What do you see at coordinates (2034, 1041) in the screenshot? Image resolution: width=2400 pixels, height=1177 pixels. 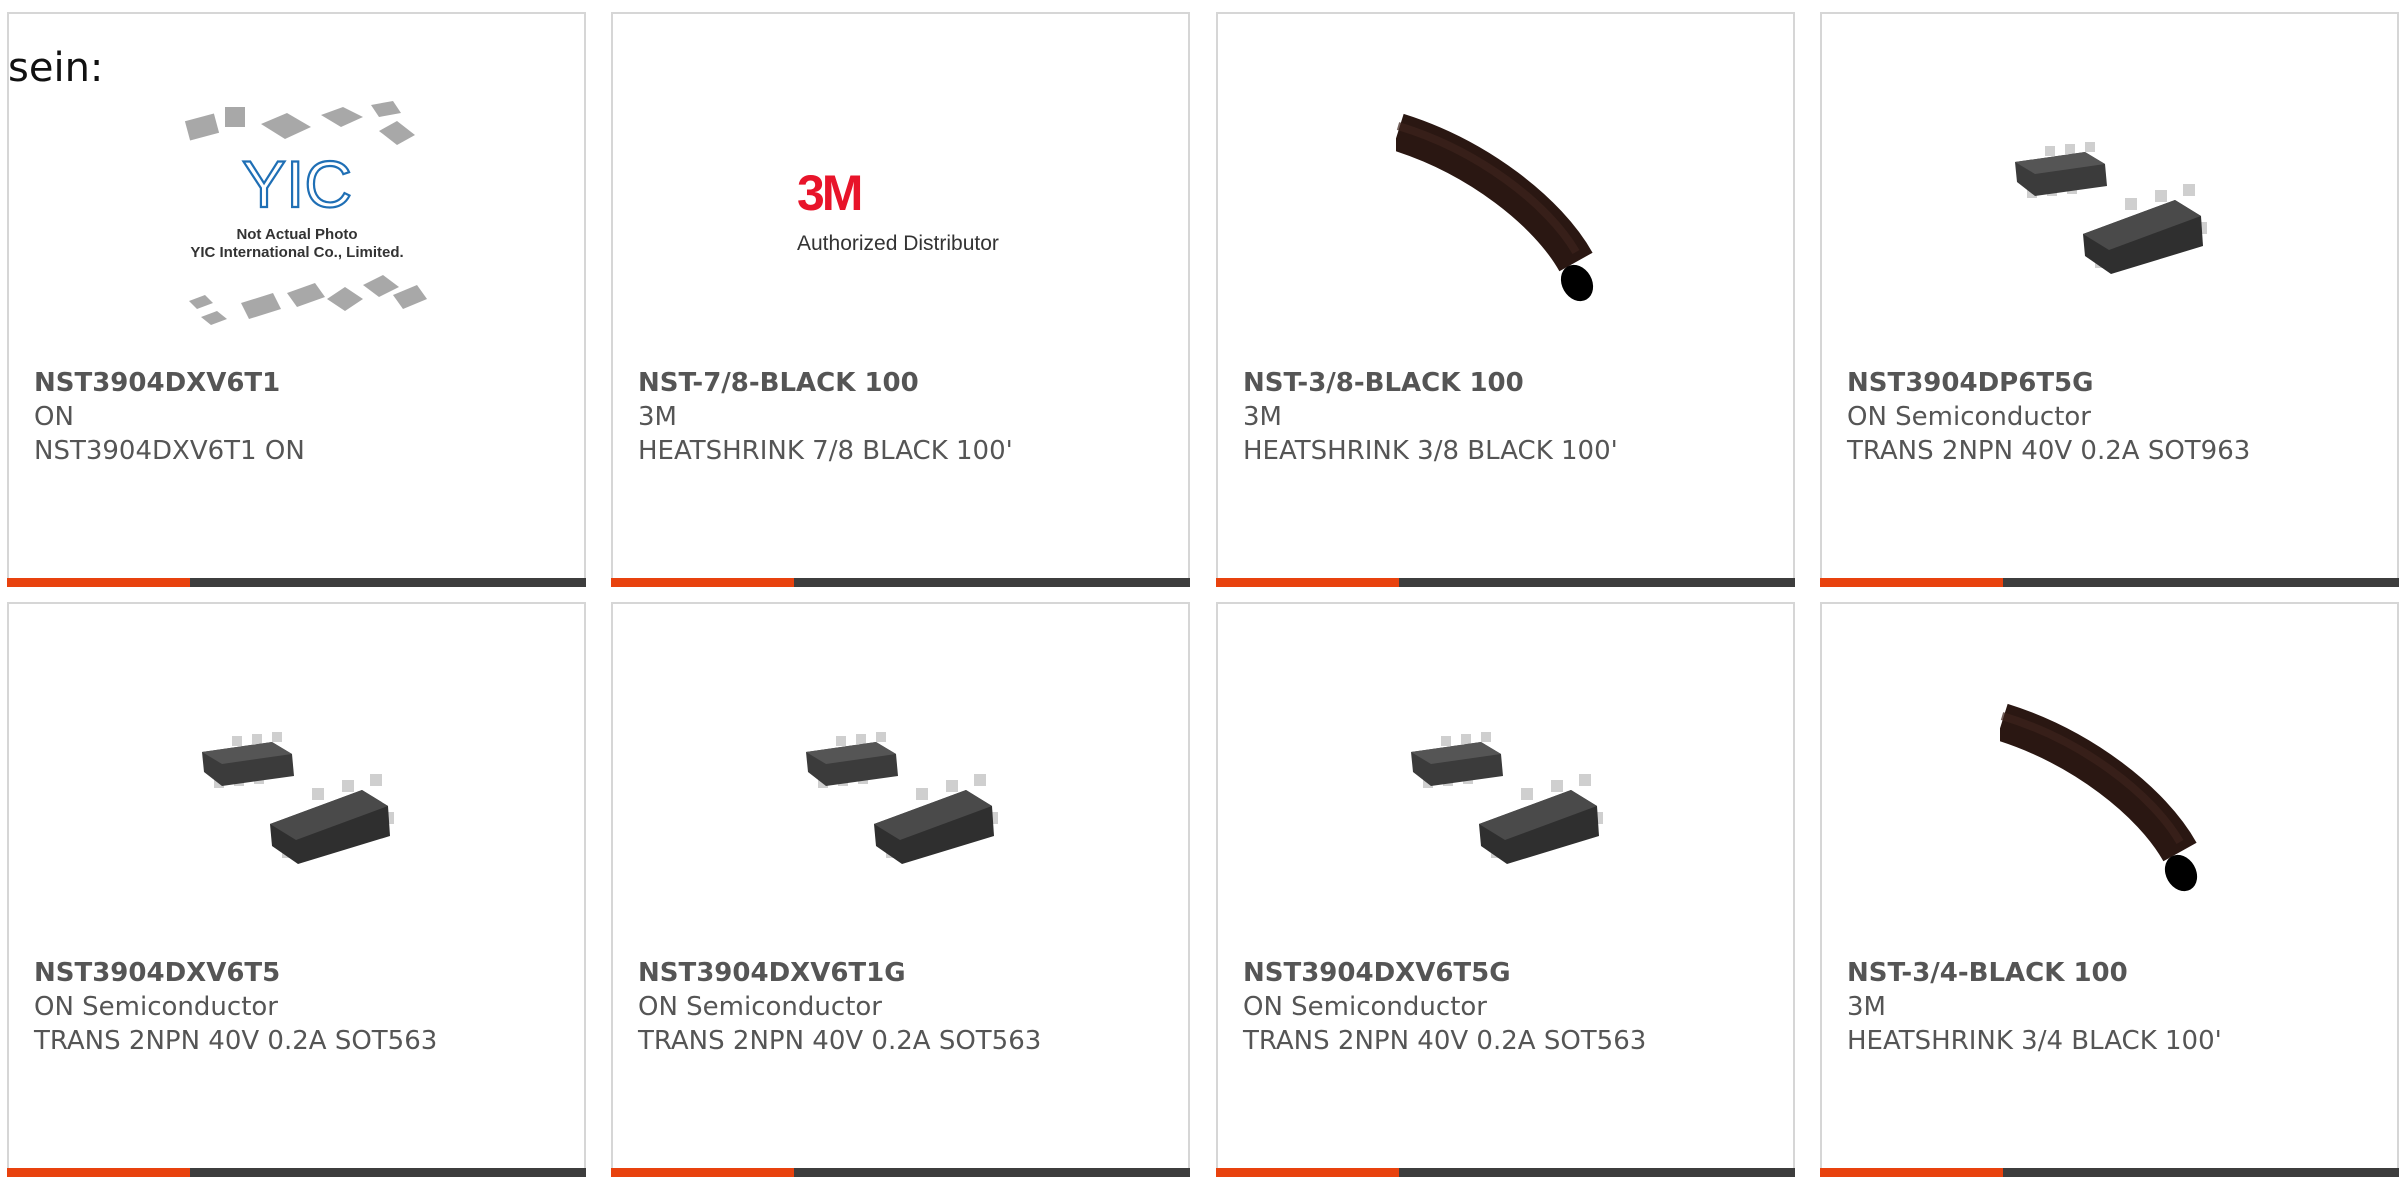 I see `product-description: HEATSHRINK 3/4 BLACK 100'` at bounding box center [2034, 1041].